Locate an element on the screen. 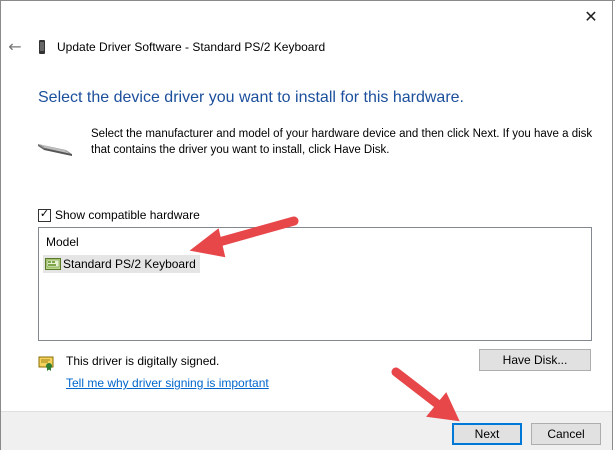 The height and width of the screenshot is (451, 615). window-top-border is located at coordinates (307, 0).